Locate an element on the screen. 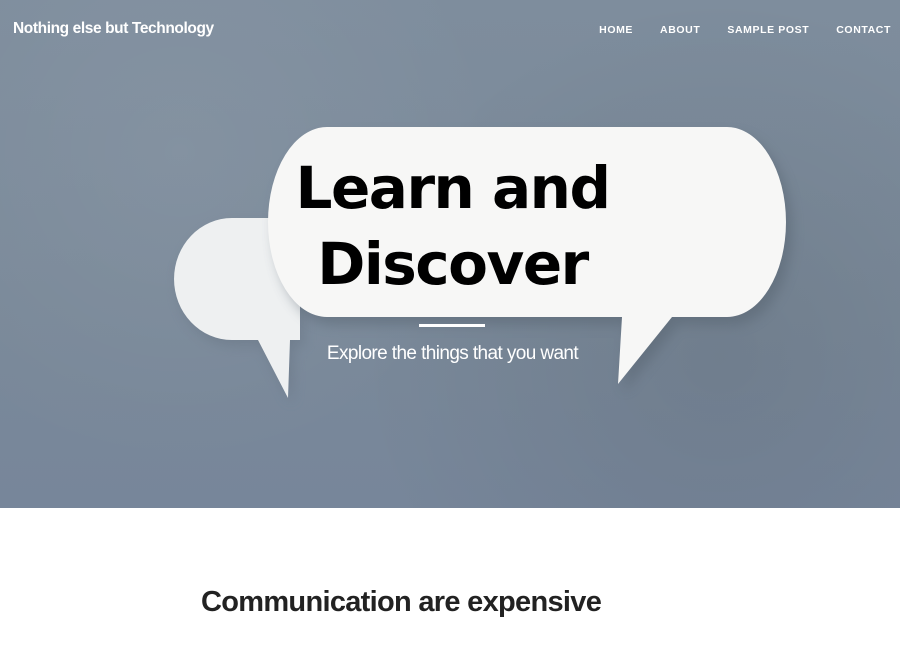 The height and width of the screenshot is (650, 900). hero-title: Learn and Discover is located at coordinates (452, 226).